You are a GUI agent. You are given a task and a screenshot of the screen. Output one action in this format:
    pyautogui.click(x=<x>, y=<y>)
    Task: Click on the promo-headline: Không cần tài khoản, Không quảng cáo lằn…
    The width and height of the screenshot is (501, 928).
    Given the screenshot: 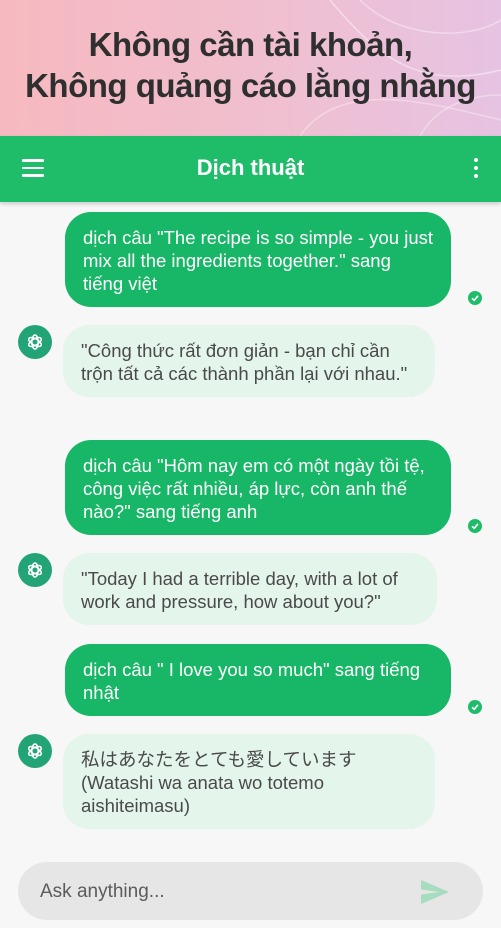 What is the action you would take?
    pyautogui.click(x=250, y=65)
    